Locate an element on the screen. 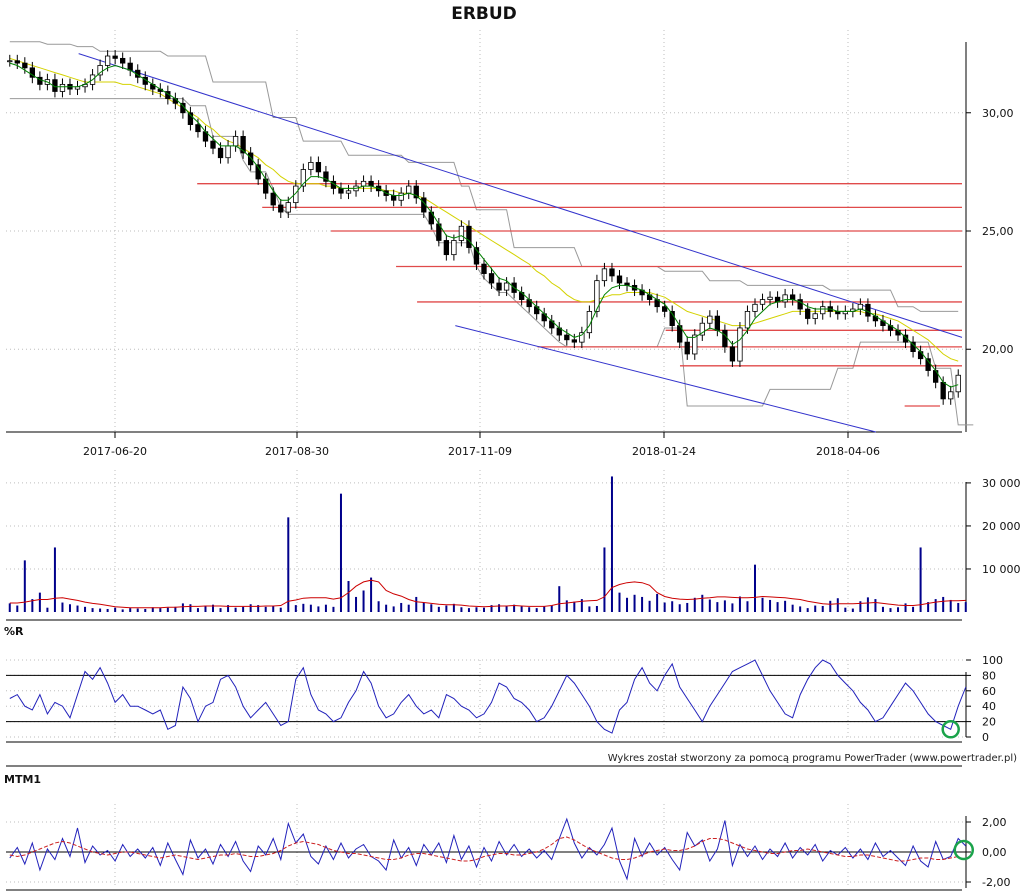 The image size is (1024, 894). williams-r-panel-label: %R is located at coordinates (14, 631).